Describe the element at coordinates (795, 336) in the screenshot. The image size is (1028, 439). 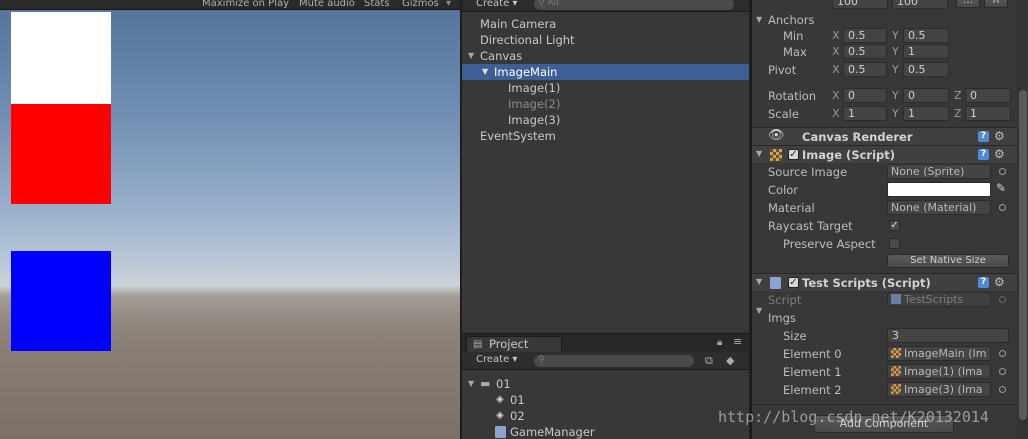
I see `array-size-label: Size` at that location.